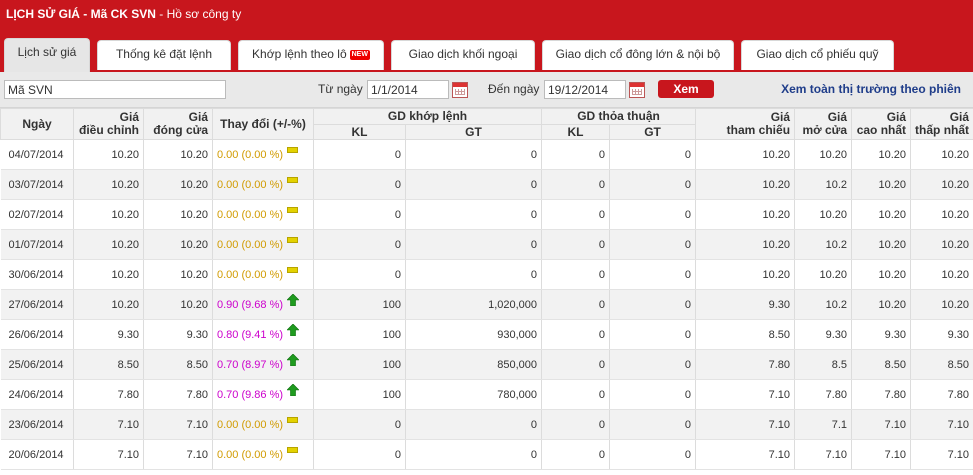 The image size is (973, 475). What do you see at coordinates (817, 55) in the screenshot?
I see `tab-treasury-shares: Giao dịch cổ phiếu quỹ` at bounding box center [817, 55].